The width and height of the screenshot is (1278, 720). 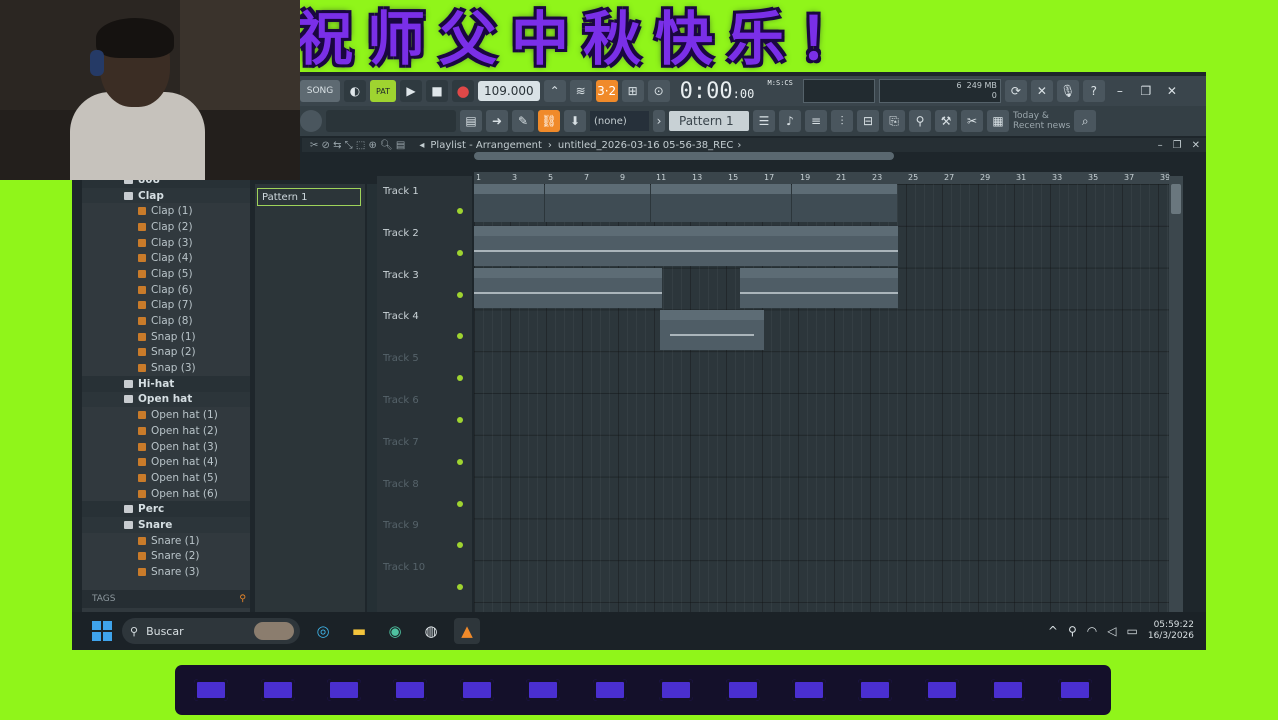 I want to click on track-label: Track 8, so click(x=401, y=484).